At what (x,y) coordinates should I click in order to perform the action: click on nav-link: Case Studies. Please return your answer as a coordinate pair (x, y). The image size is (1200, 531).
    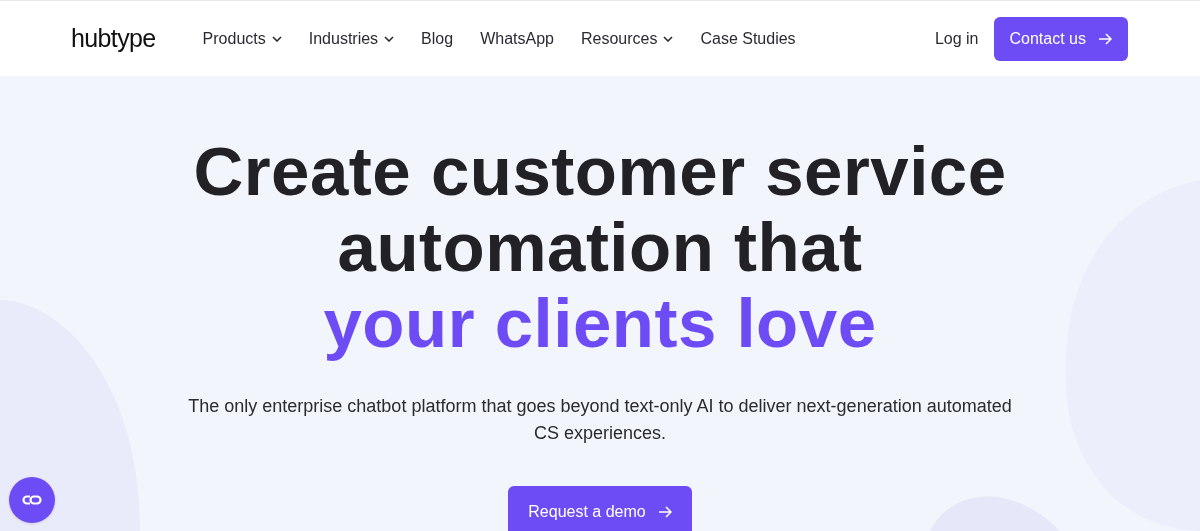
    Looking at the image, I should click on (748, 38).